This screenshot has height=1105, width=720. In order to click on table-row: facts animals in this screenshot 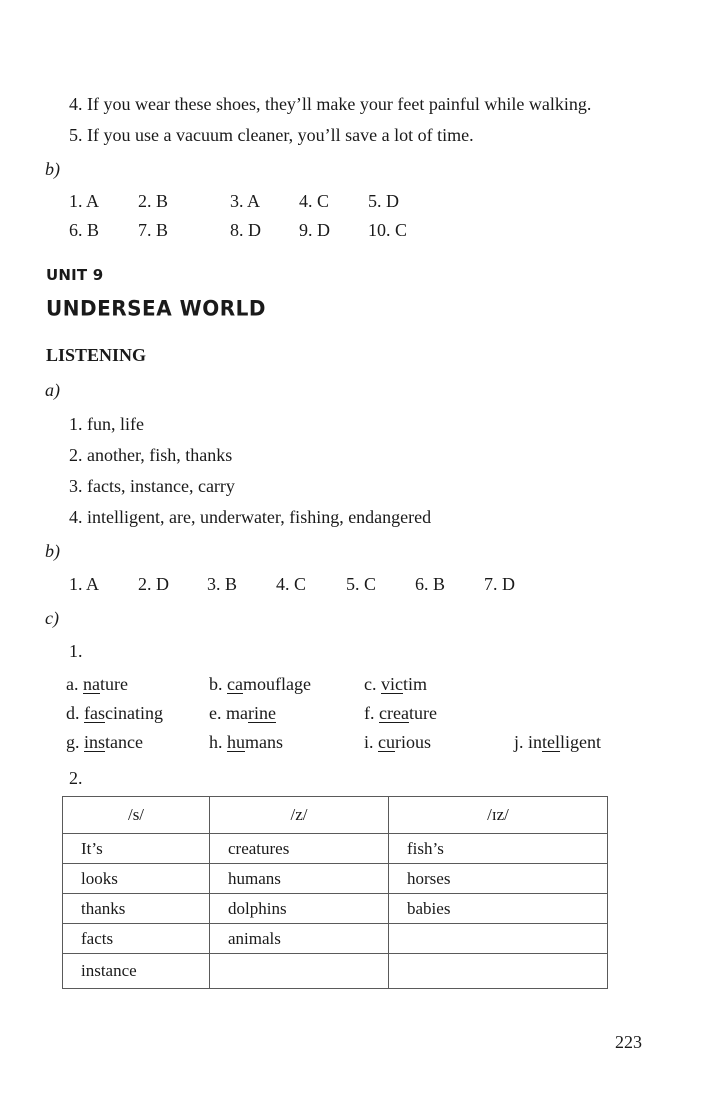, I will do `click(335, 938)`.